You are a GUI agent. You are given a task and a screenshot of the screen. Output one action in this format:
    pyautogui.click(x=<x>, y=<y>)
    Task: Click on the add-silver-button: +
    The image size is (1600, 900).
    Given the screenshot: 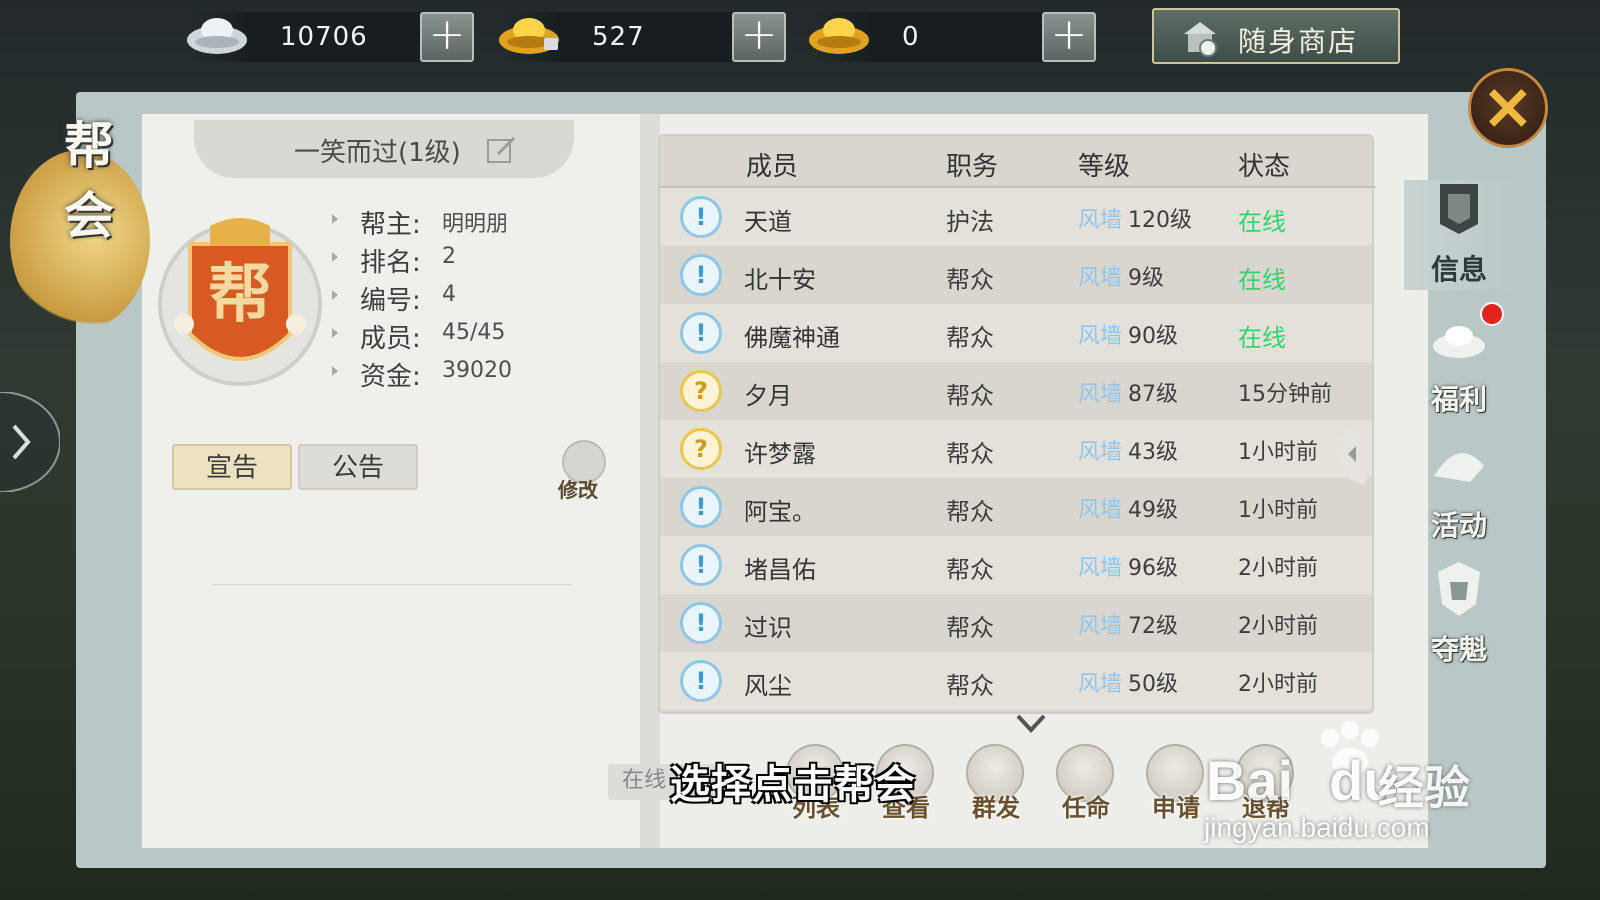 What is the action you would take?
    pyautogui.click(x=447, y=37)
    